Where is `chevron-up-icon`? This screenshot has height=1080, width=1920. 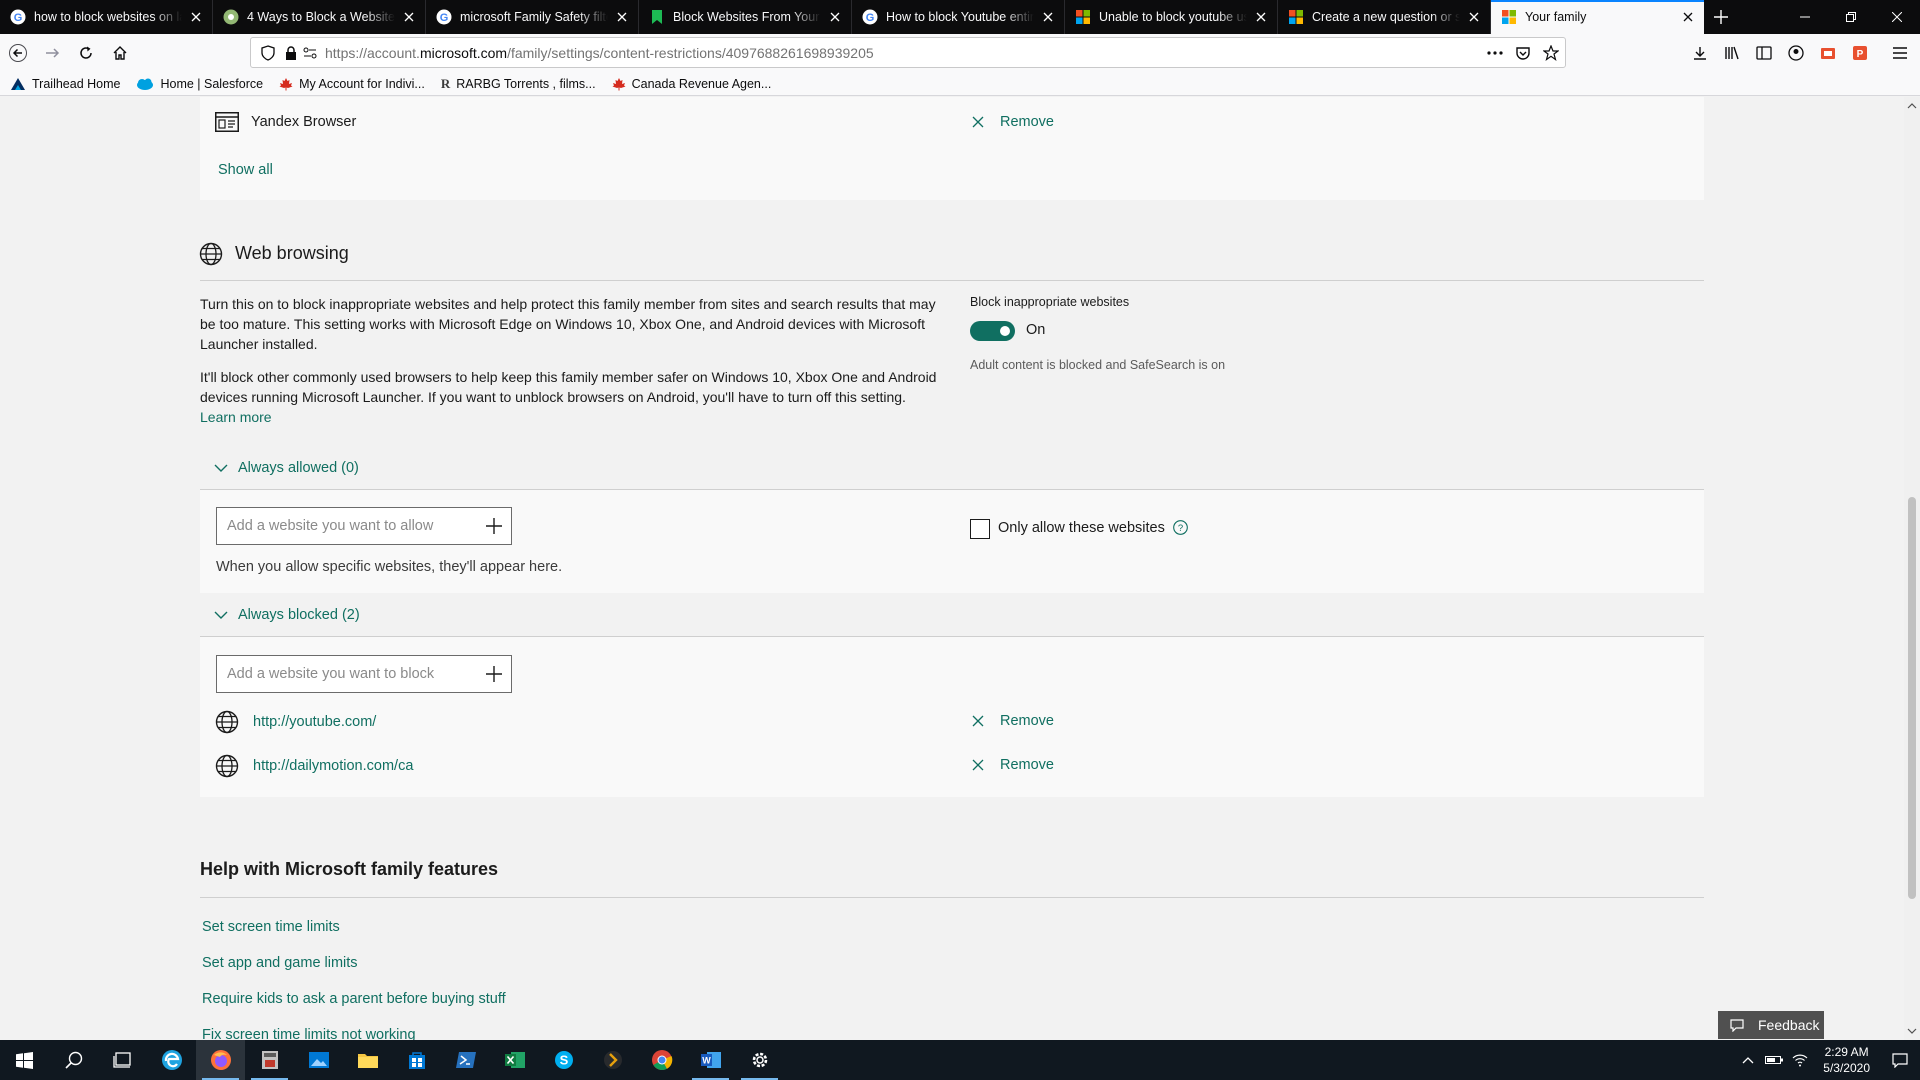 chevron-up-icon is located at coordinates (1748, 1060).